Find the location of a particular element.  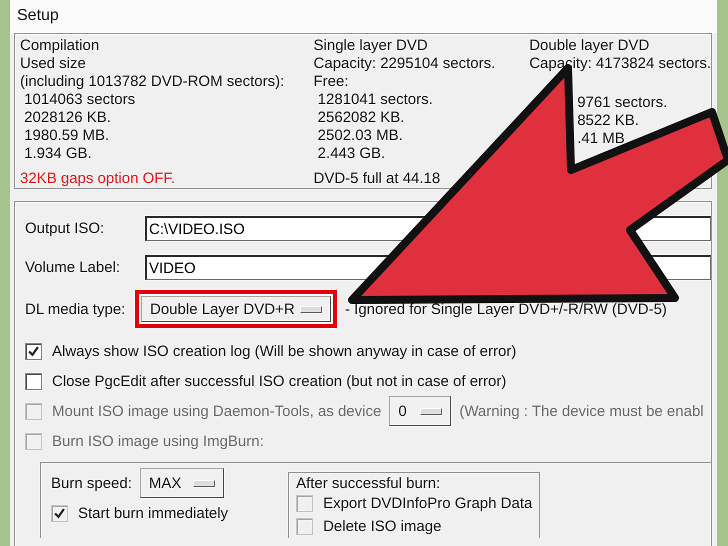

summary-text: 2502.03 MB. is located at coordinates (360, 136).